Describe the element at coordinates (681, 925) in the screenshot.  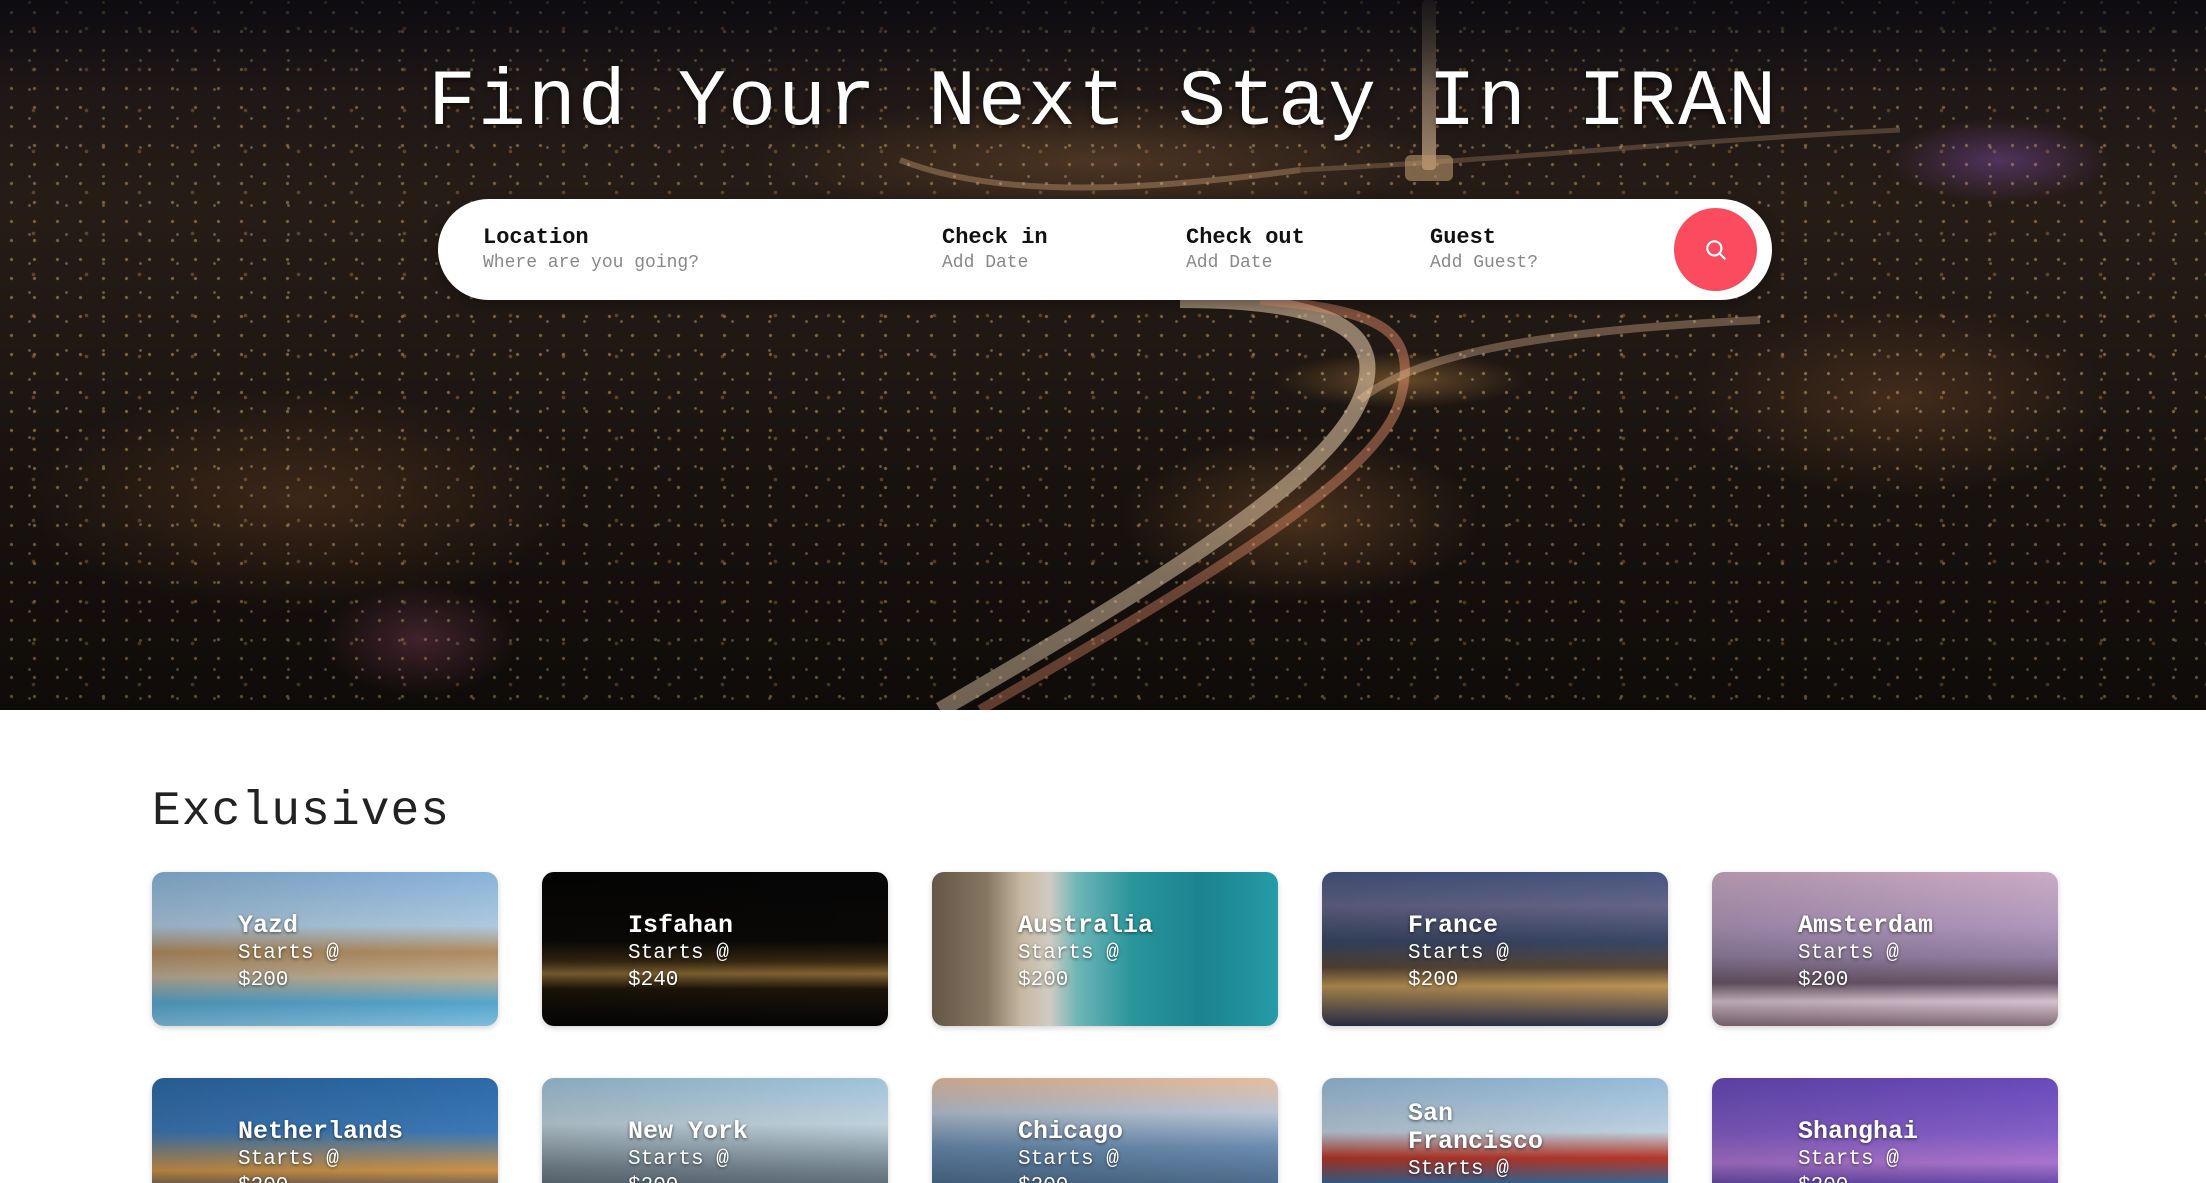
I see `card-title: Isfahan` at that location.